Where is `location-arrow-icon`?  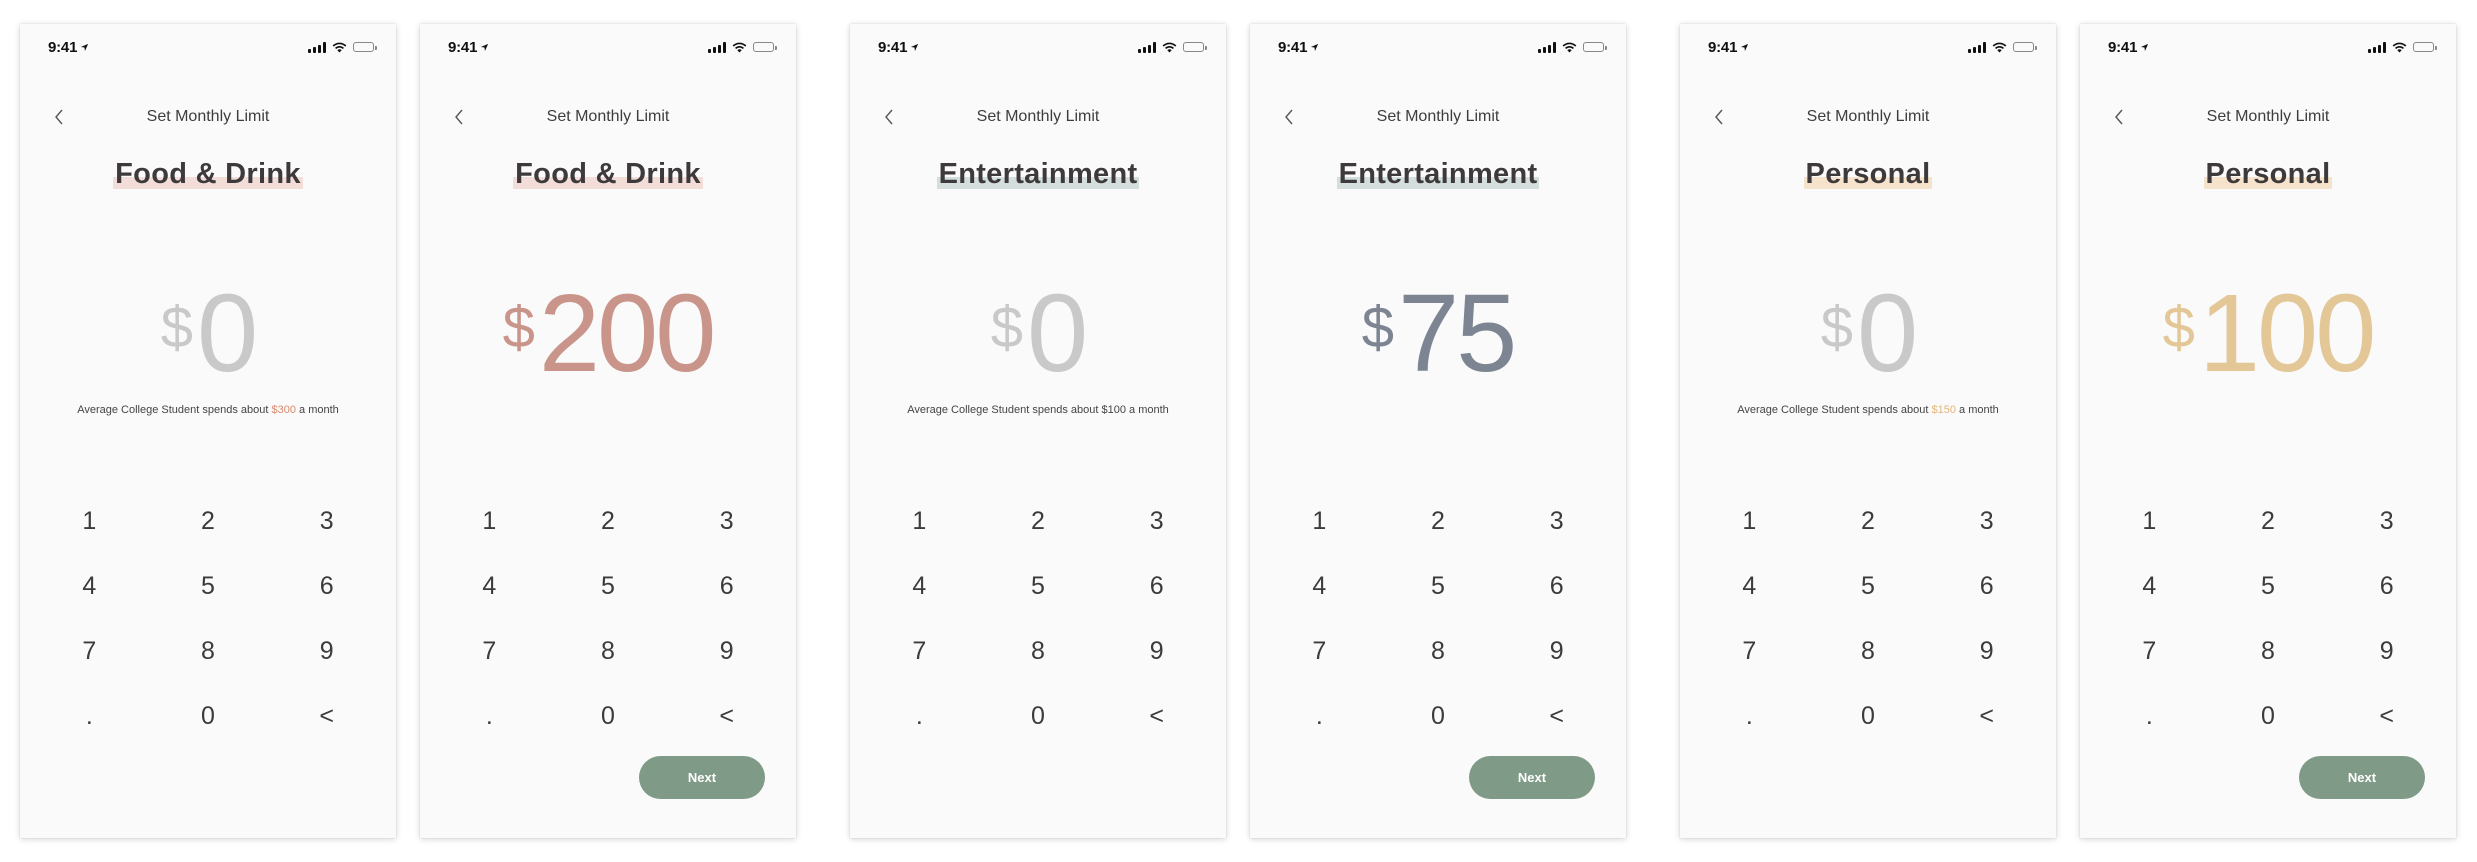
location-arrow-icon is located at coordinates (1745, 47).